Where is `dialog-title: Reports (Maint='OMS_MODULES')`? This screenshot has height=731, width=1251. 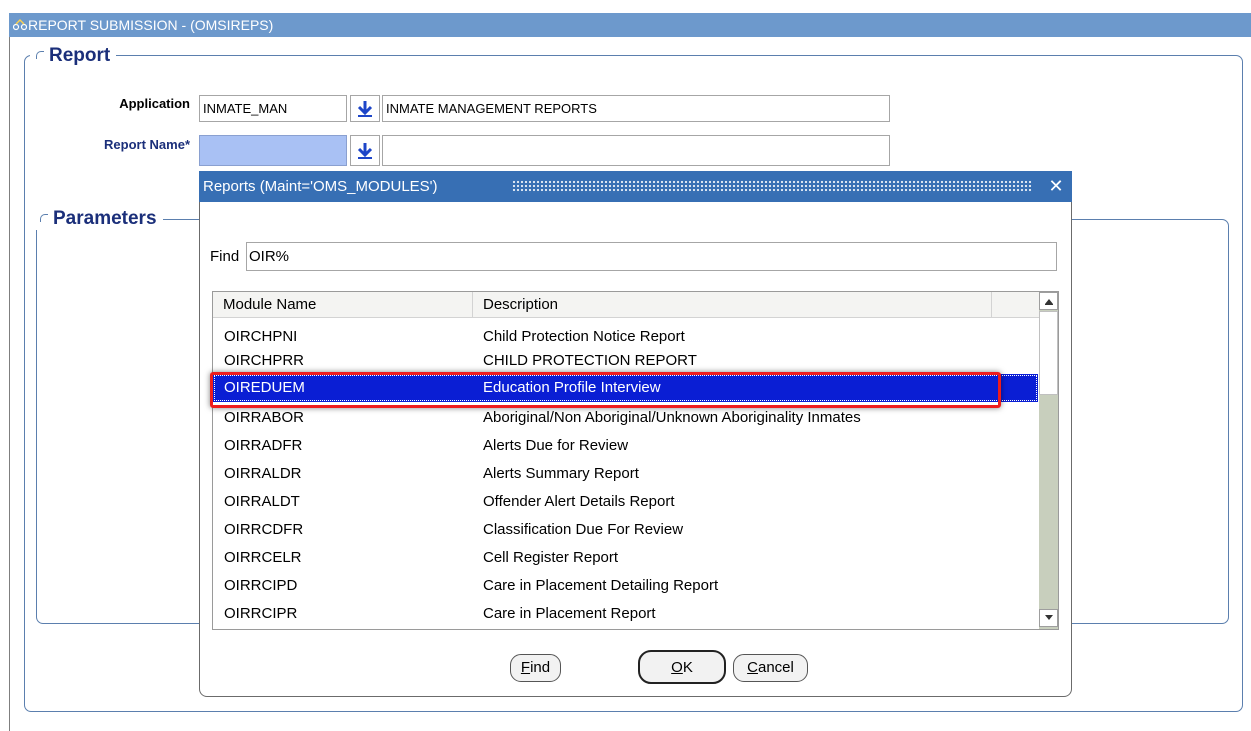 dialog-title: Reports (Maint='OMS_MODULES') is located at coordinates (320, 186).